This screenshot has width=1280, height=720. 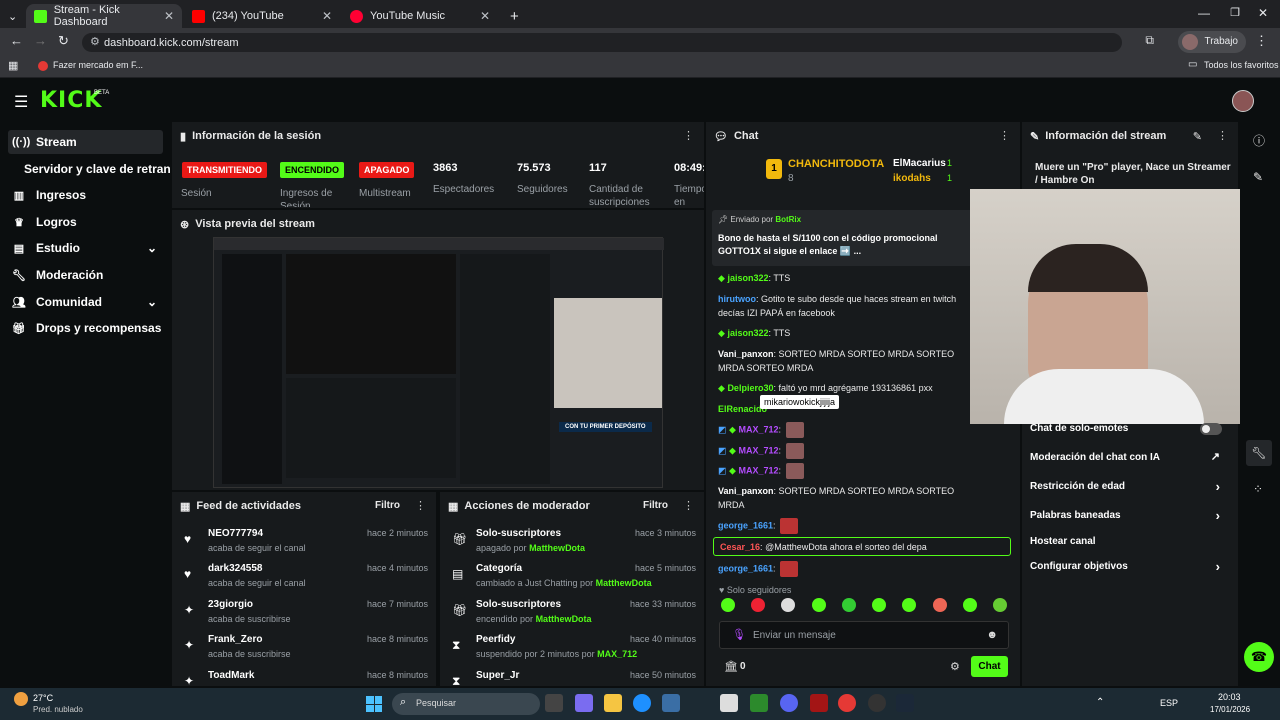 What do you see at coordinates (919, 163) in the screenshot?
I see `gifter-name: ElMacarius` at bounding box center [919, 163].